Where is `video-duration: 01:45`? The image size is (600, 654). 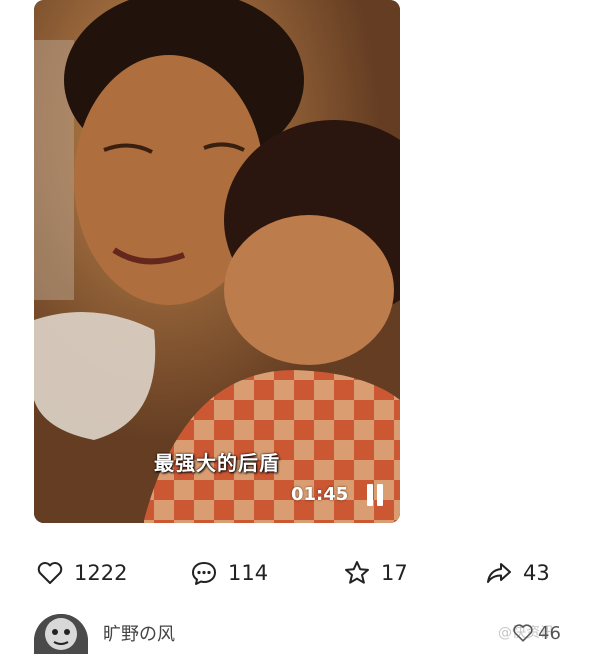 video-duration: 01:45 is located at coordinates (320, 494).